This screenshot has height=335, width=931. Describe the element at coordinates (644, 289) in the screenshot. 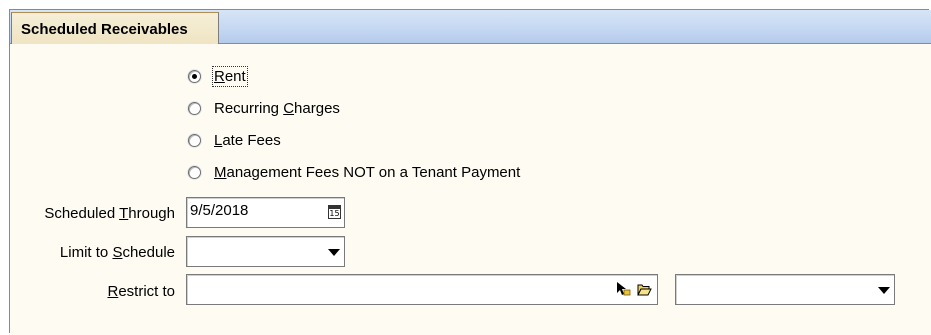

I see `folder-open-icon` at that location.